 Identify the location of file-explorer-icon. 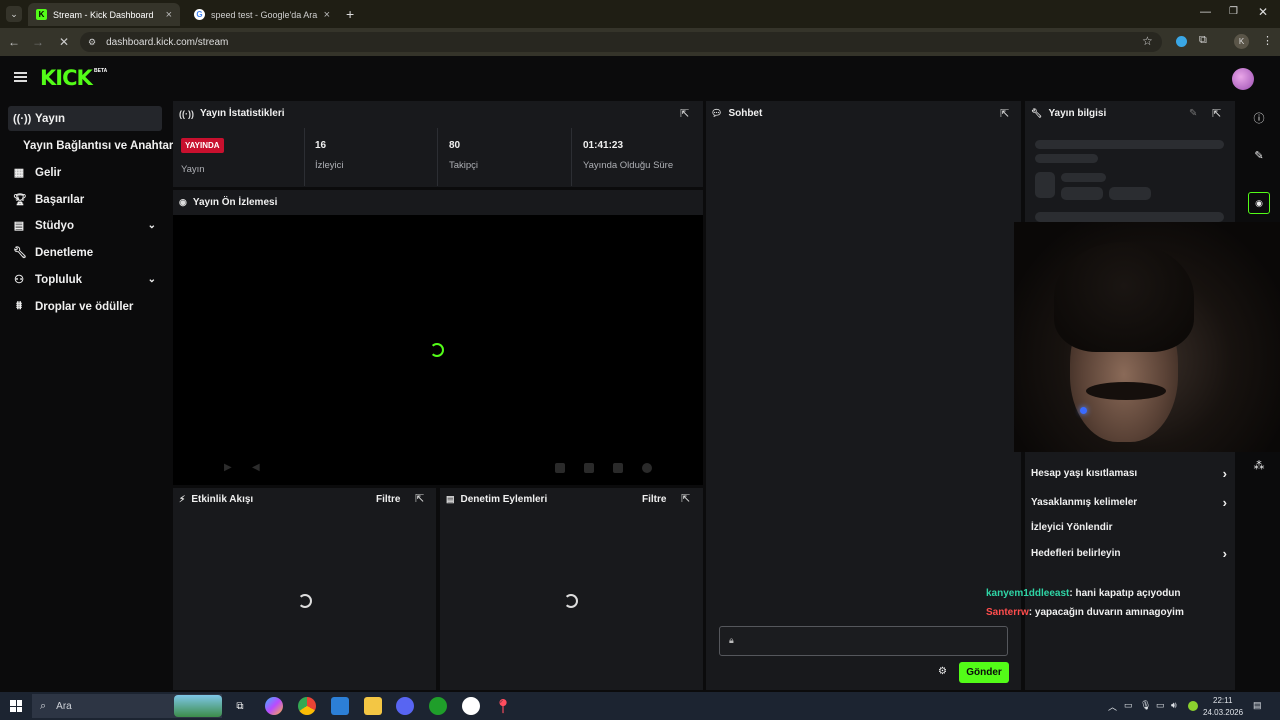
(373, 706).